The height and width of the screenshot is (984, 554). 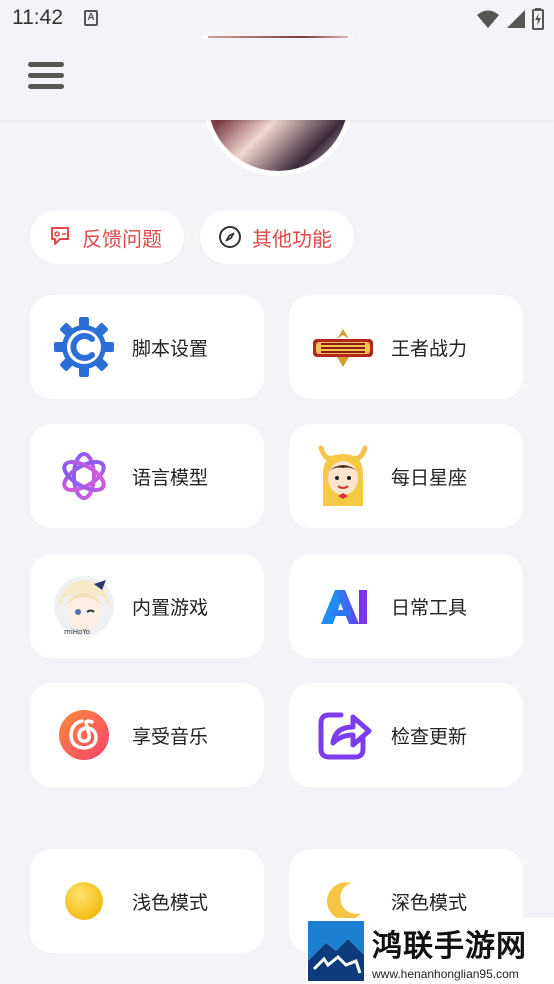 What do you see at coordinates (429, 902) in the screenshot?
I see `dark-mode-label: 深色模式` at bounding box center [429, 902].